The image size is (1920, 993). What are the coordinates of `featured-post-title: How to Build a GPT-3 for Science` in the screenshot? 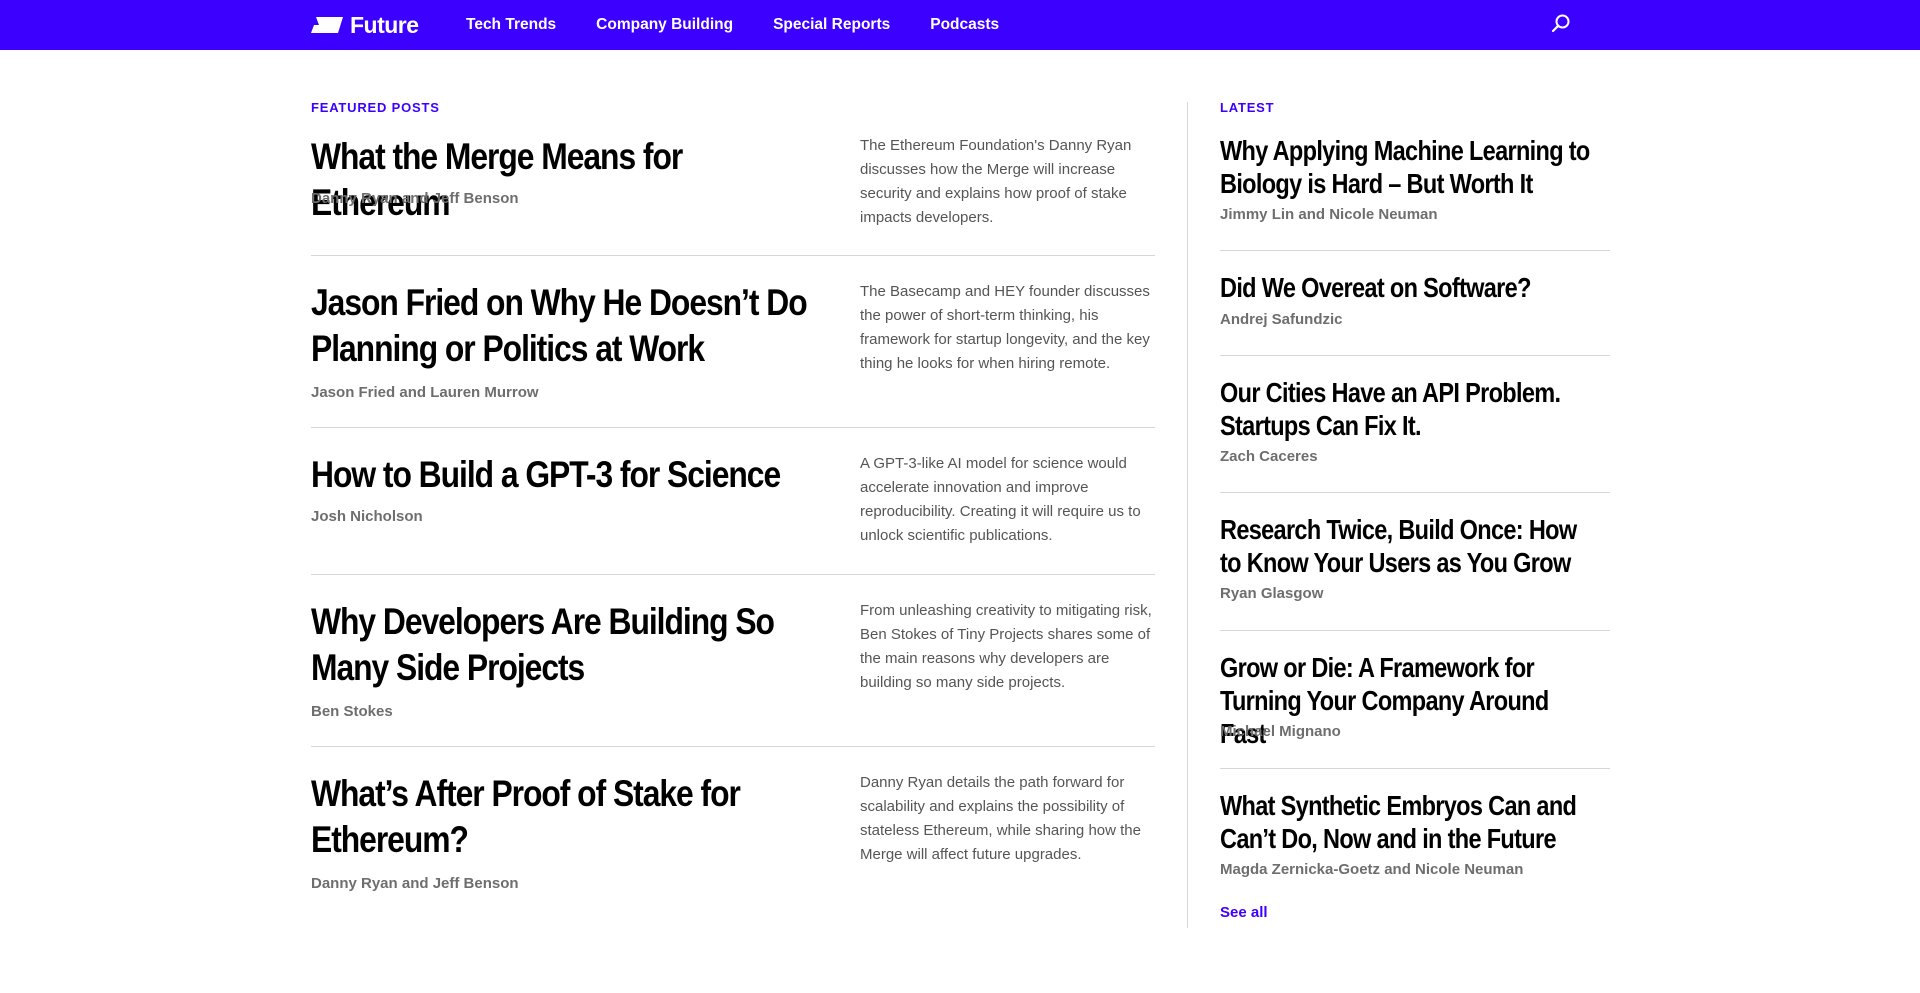 It's located at (564, 475).